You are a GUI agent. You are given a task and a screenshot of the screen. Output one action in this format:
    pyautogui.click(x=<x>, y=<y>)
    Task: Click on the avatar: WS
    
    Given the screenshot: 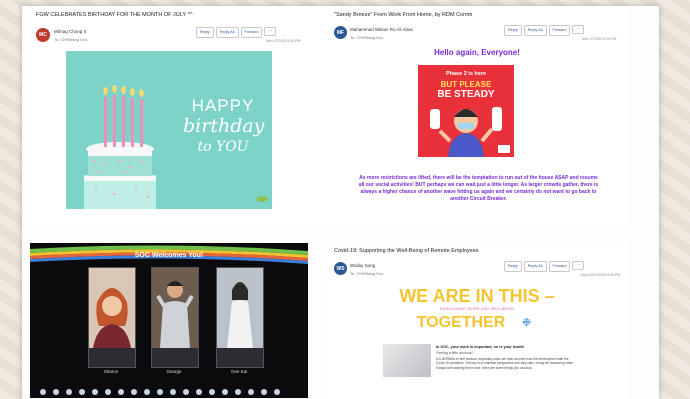 What is the action you would take?
    pyautogui.click(x=340, y=268)
    